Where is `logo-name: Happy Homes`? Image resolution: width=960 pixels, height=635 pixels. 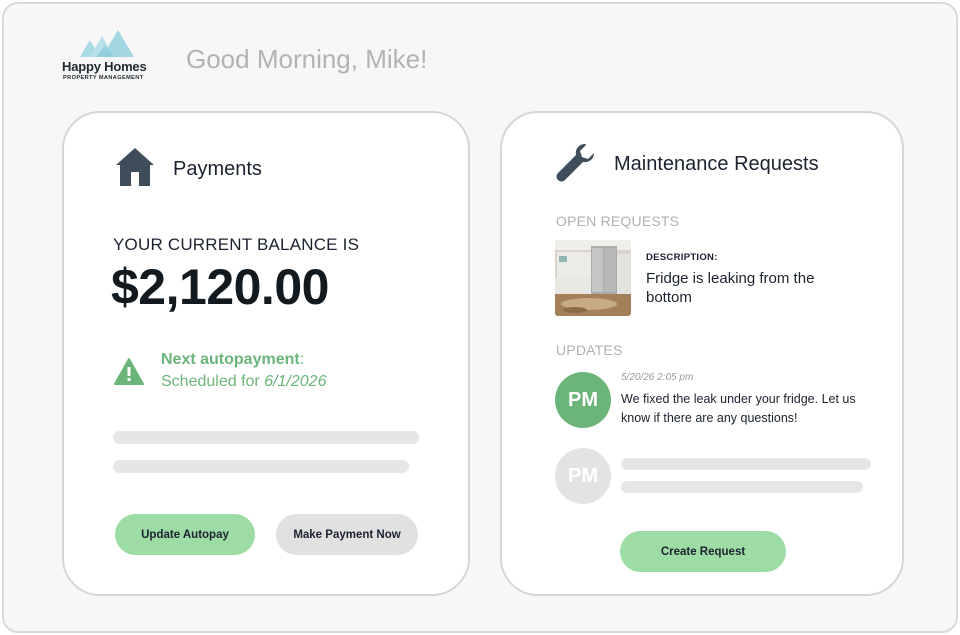 logo-name: Happy Homes is located at coordinates (104, 66).